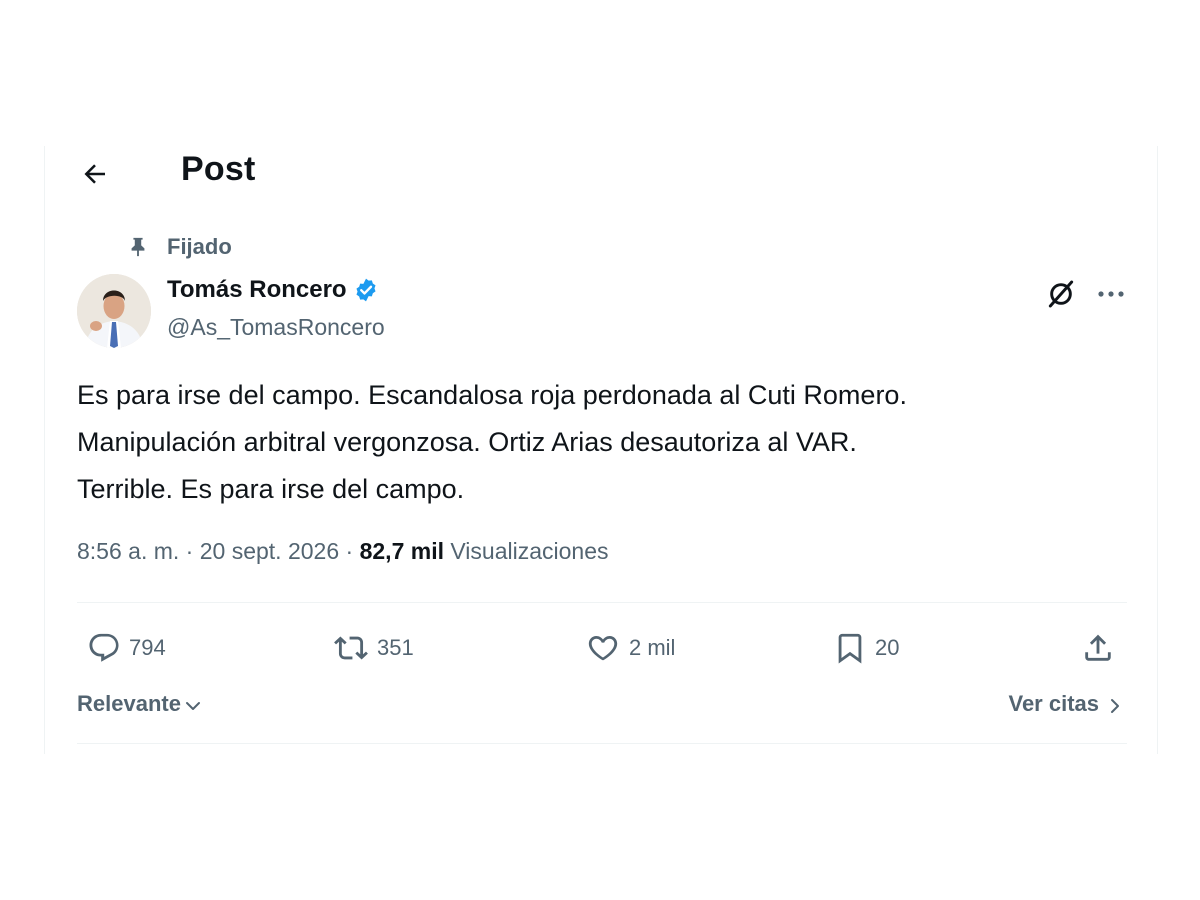  Describe the element at coordinates (601, 172) in the screenshot. I see `post-header: Post` at that location.